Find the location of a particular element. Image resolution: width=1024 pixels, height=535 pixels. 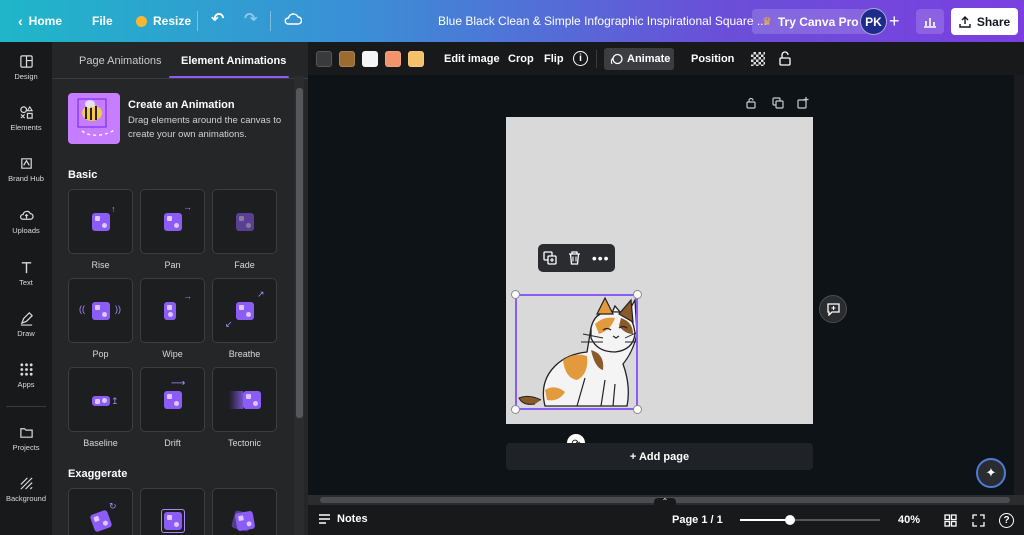

animation-exaggerate-1: ↻ is located at coordinates (100, 511).